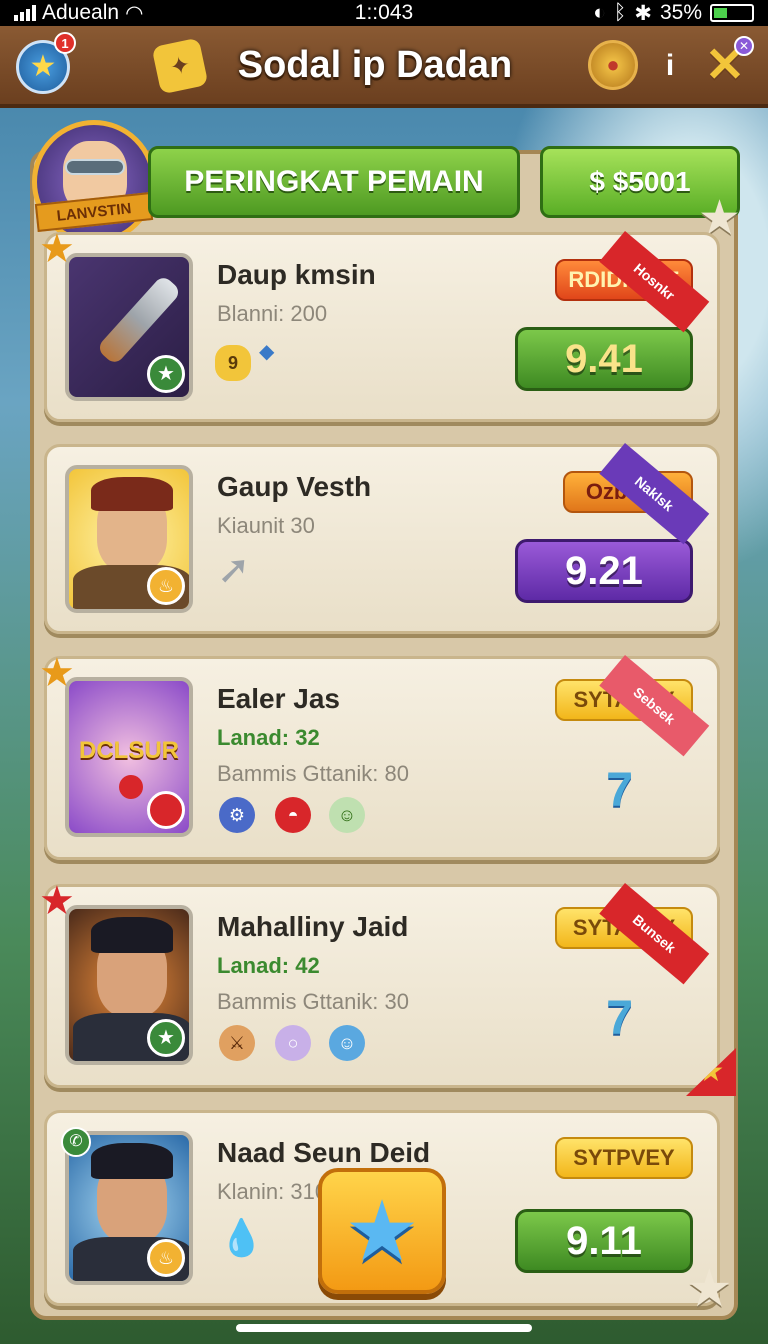 Image resolution: width=768 pixels, height=1344 pixels. I want to click on screen-title: Sodal ip Dadan, so click(375, 65).